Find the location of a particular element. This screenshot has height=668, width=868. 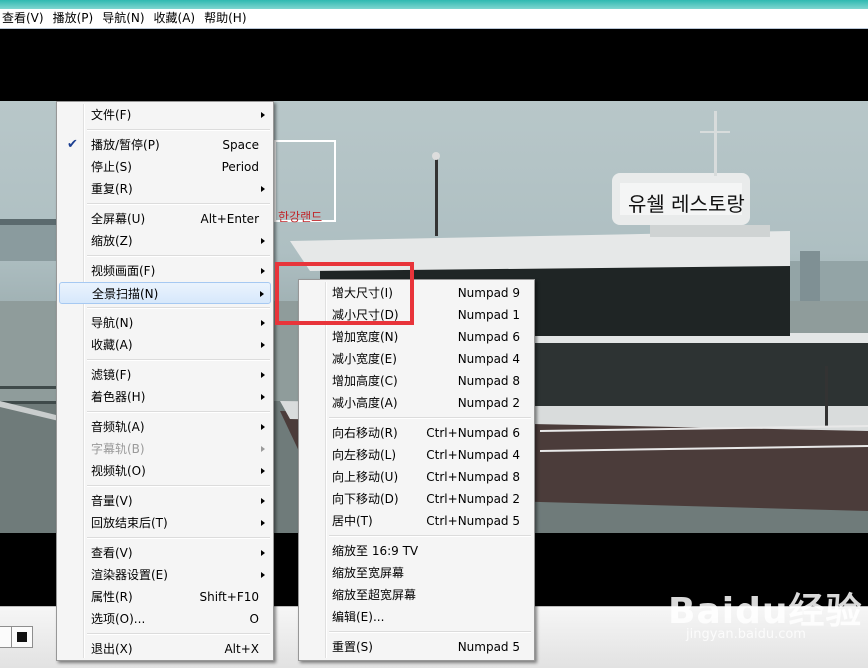

menu-item-label: 减小宽度(E) is located at coordinates (364, 359).